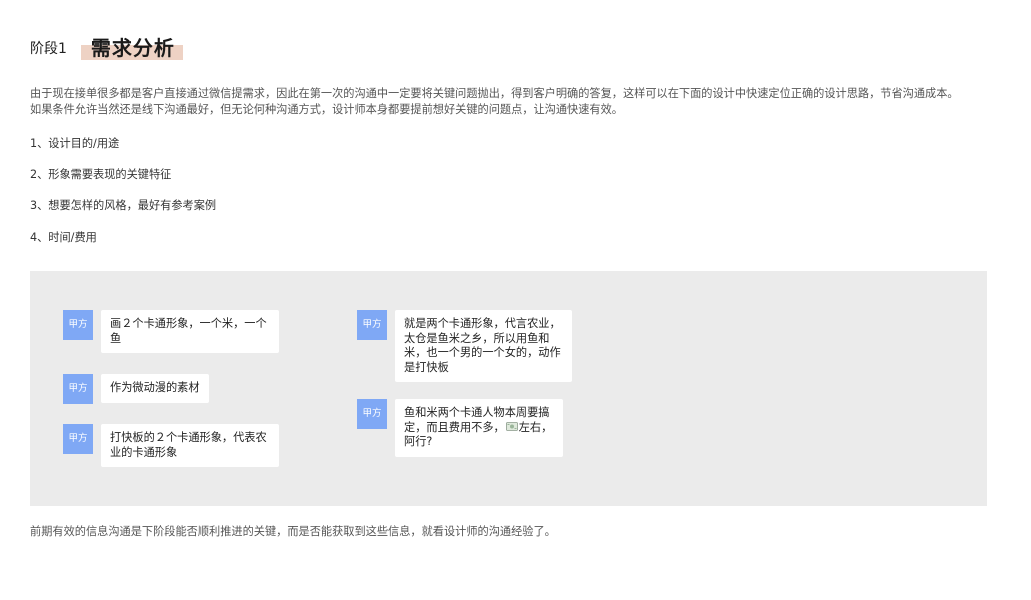 The width and height of the screenshot is (1031, 600). What do you see at coordinates (75, 143) in the screenshot?
I see `list-item-1: 1、设计目的/用途` at bounding box center [75, 143].